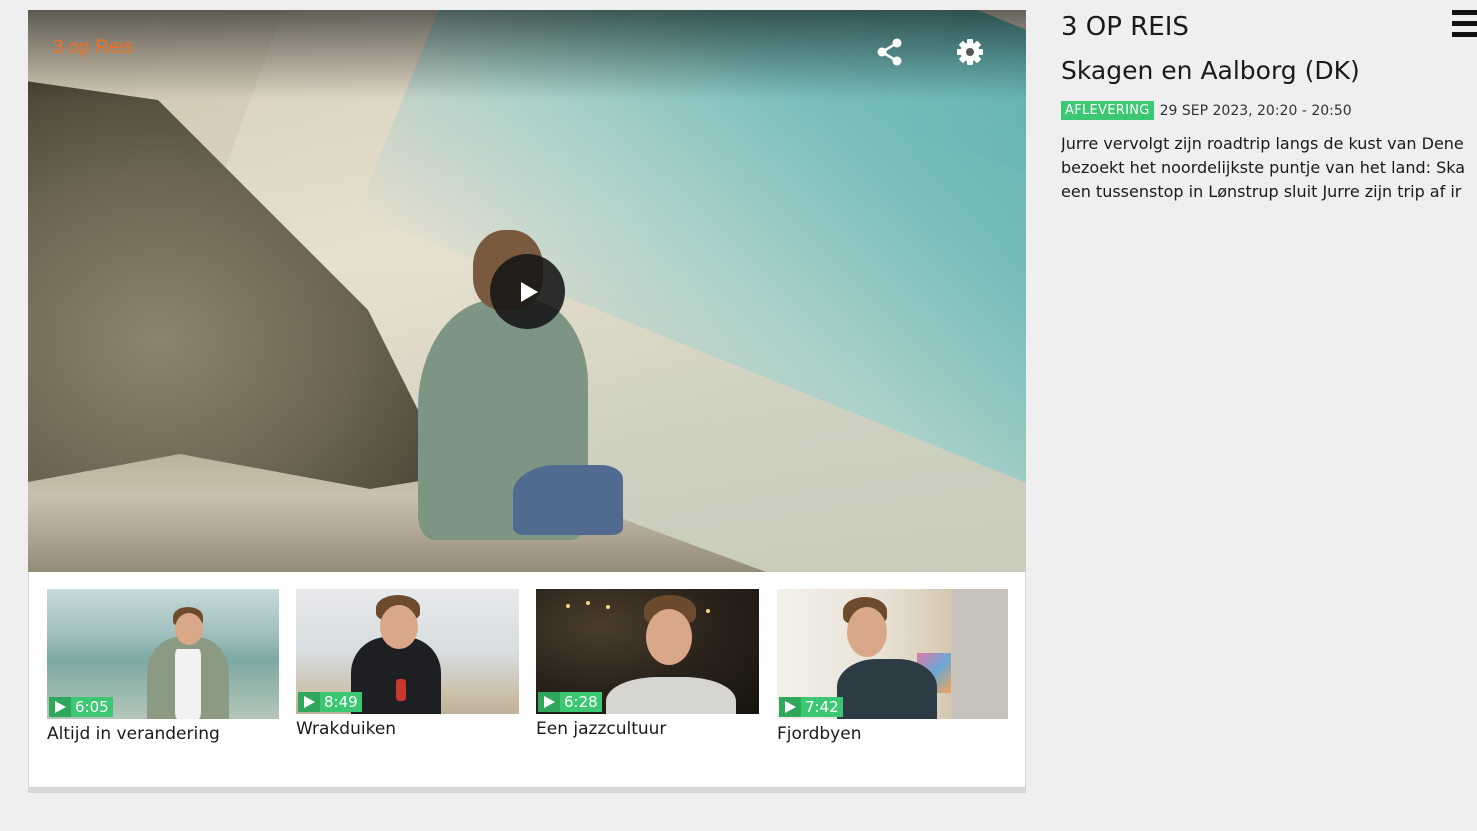  What do you see at coordinates (1464, 24) in the screenshot?
I see `hamburger-menu-icon` at bounding box center [1464, 24].